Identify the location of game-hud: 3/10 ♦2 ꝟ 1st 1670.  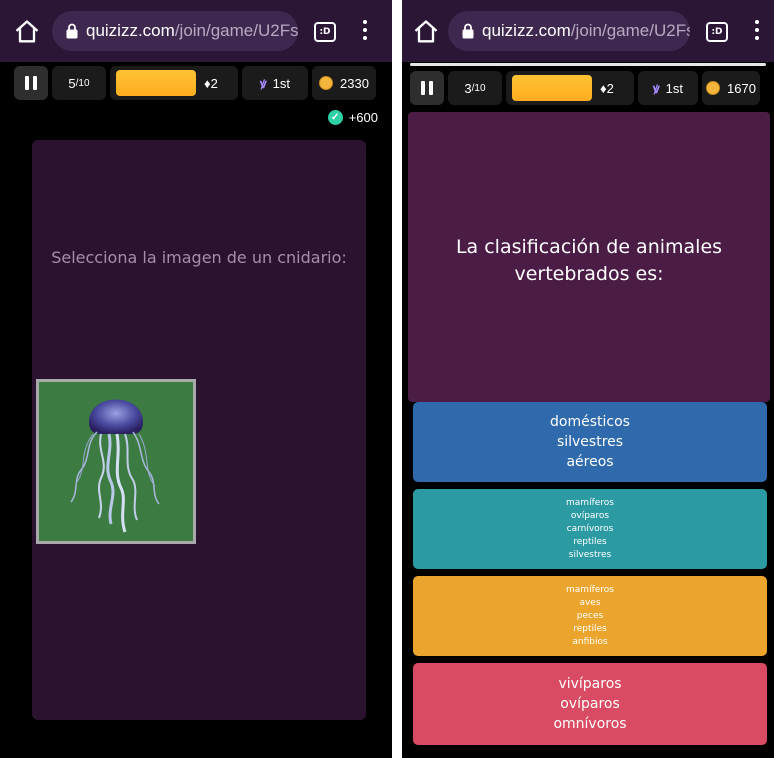
(585, 88).